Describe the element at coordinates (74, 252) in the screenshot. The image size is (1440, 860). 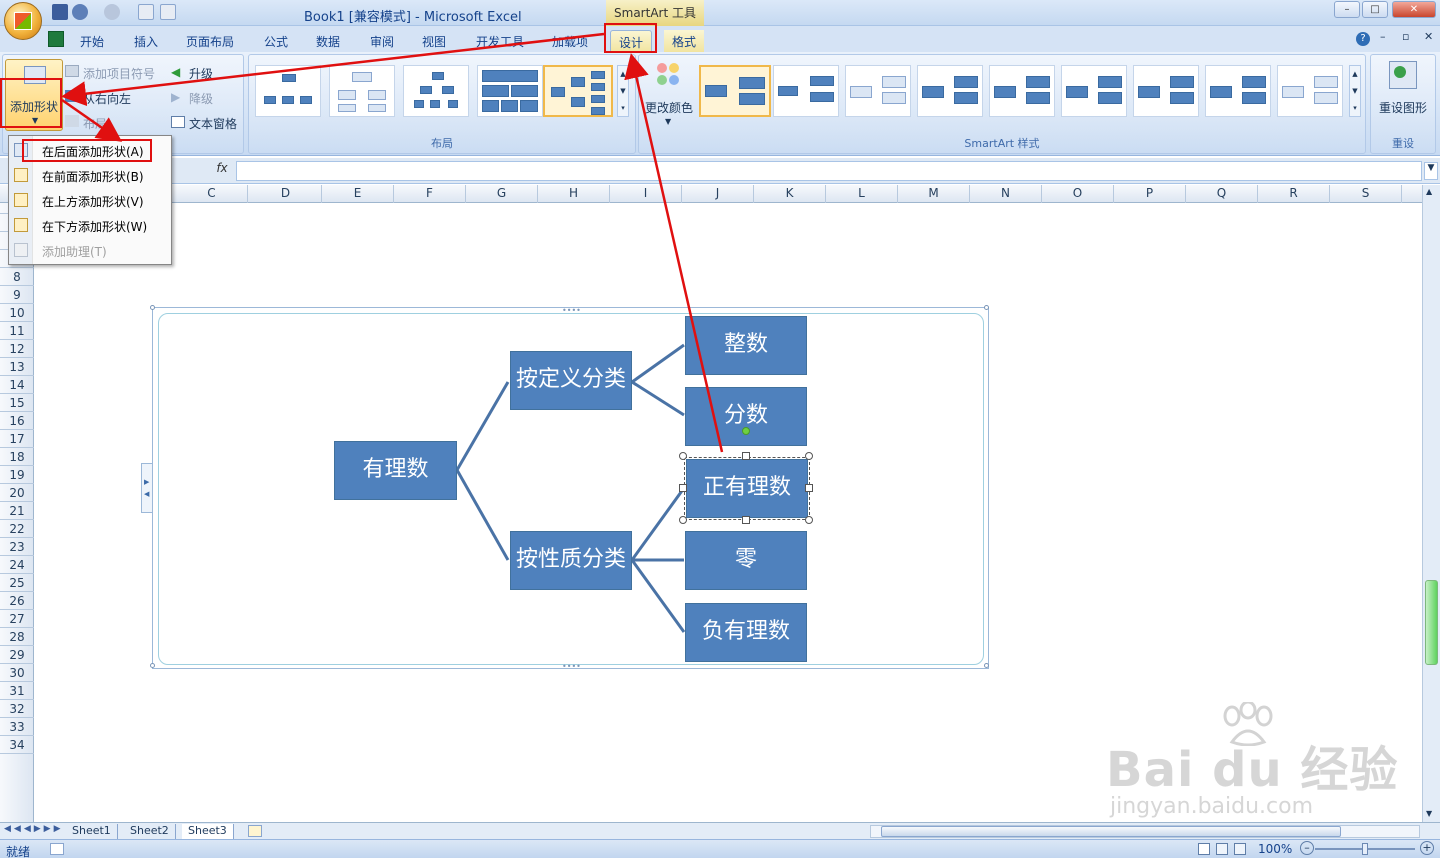
I see `menu-item-label: 添加助理(T)` at that location.